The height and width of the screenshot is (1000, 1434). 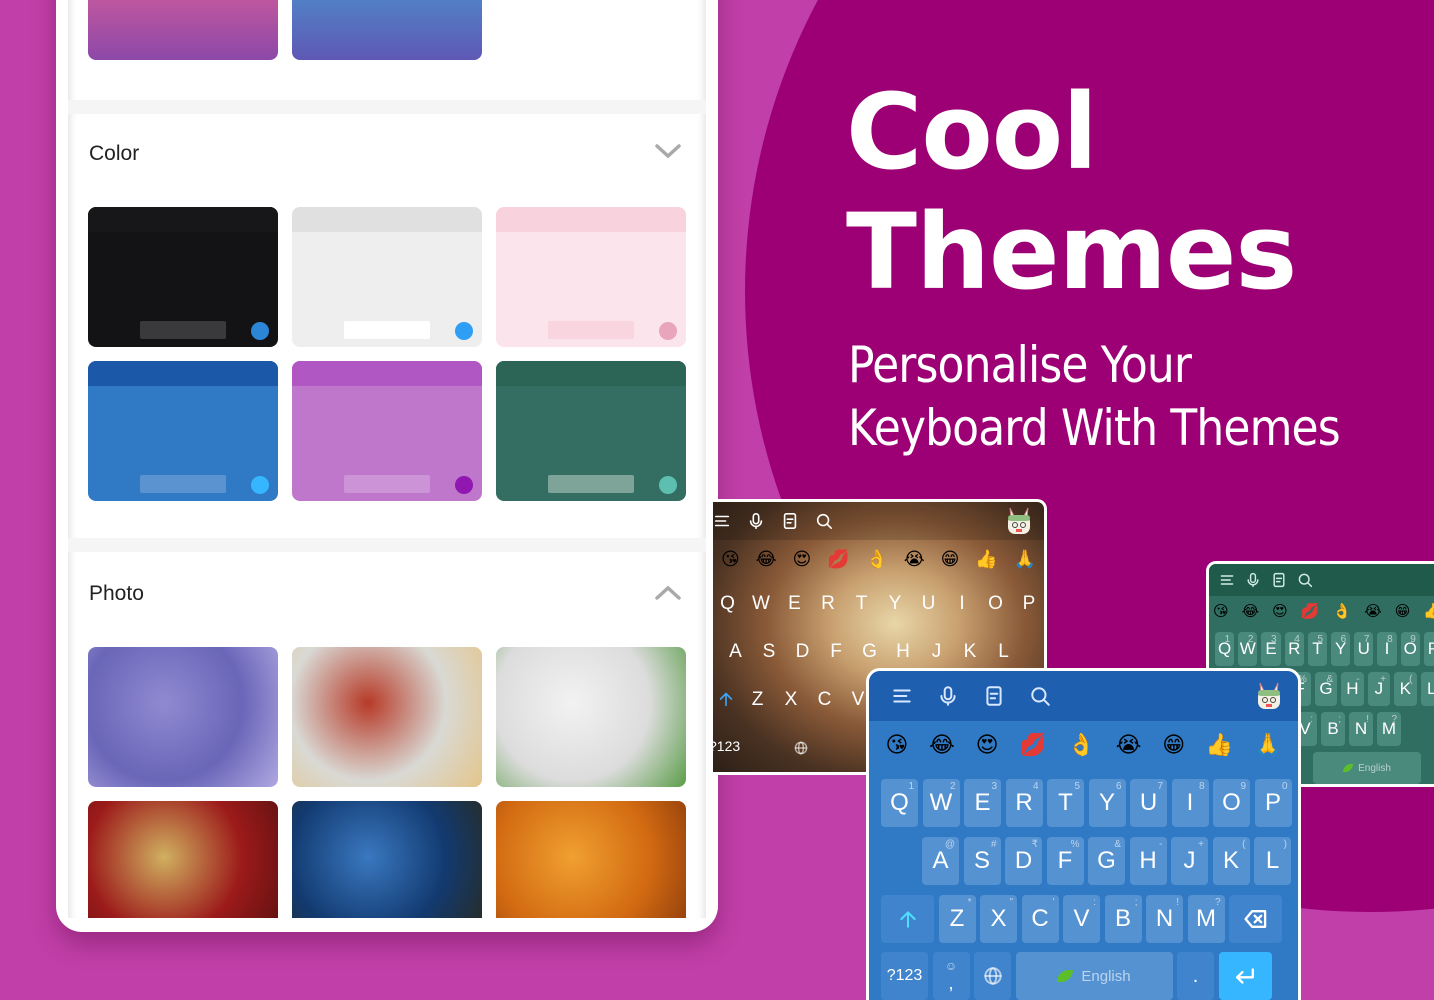 What do you see at coordinates (995, 604) in the screenshot?
I see `key-o: O` at bounding box center [995, 604].